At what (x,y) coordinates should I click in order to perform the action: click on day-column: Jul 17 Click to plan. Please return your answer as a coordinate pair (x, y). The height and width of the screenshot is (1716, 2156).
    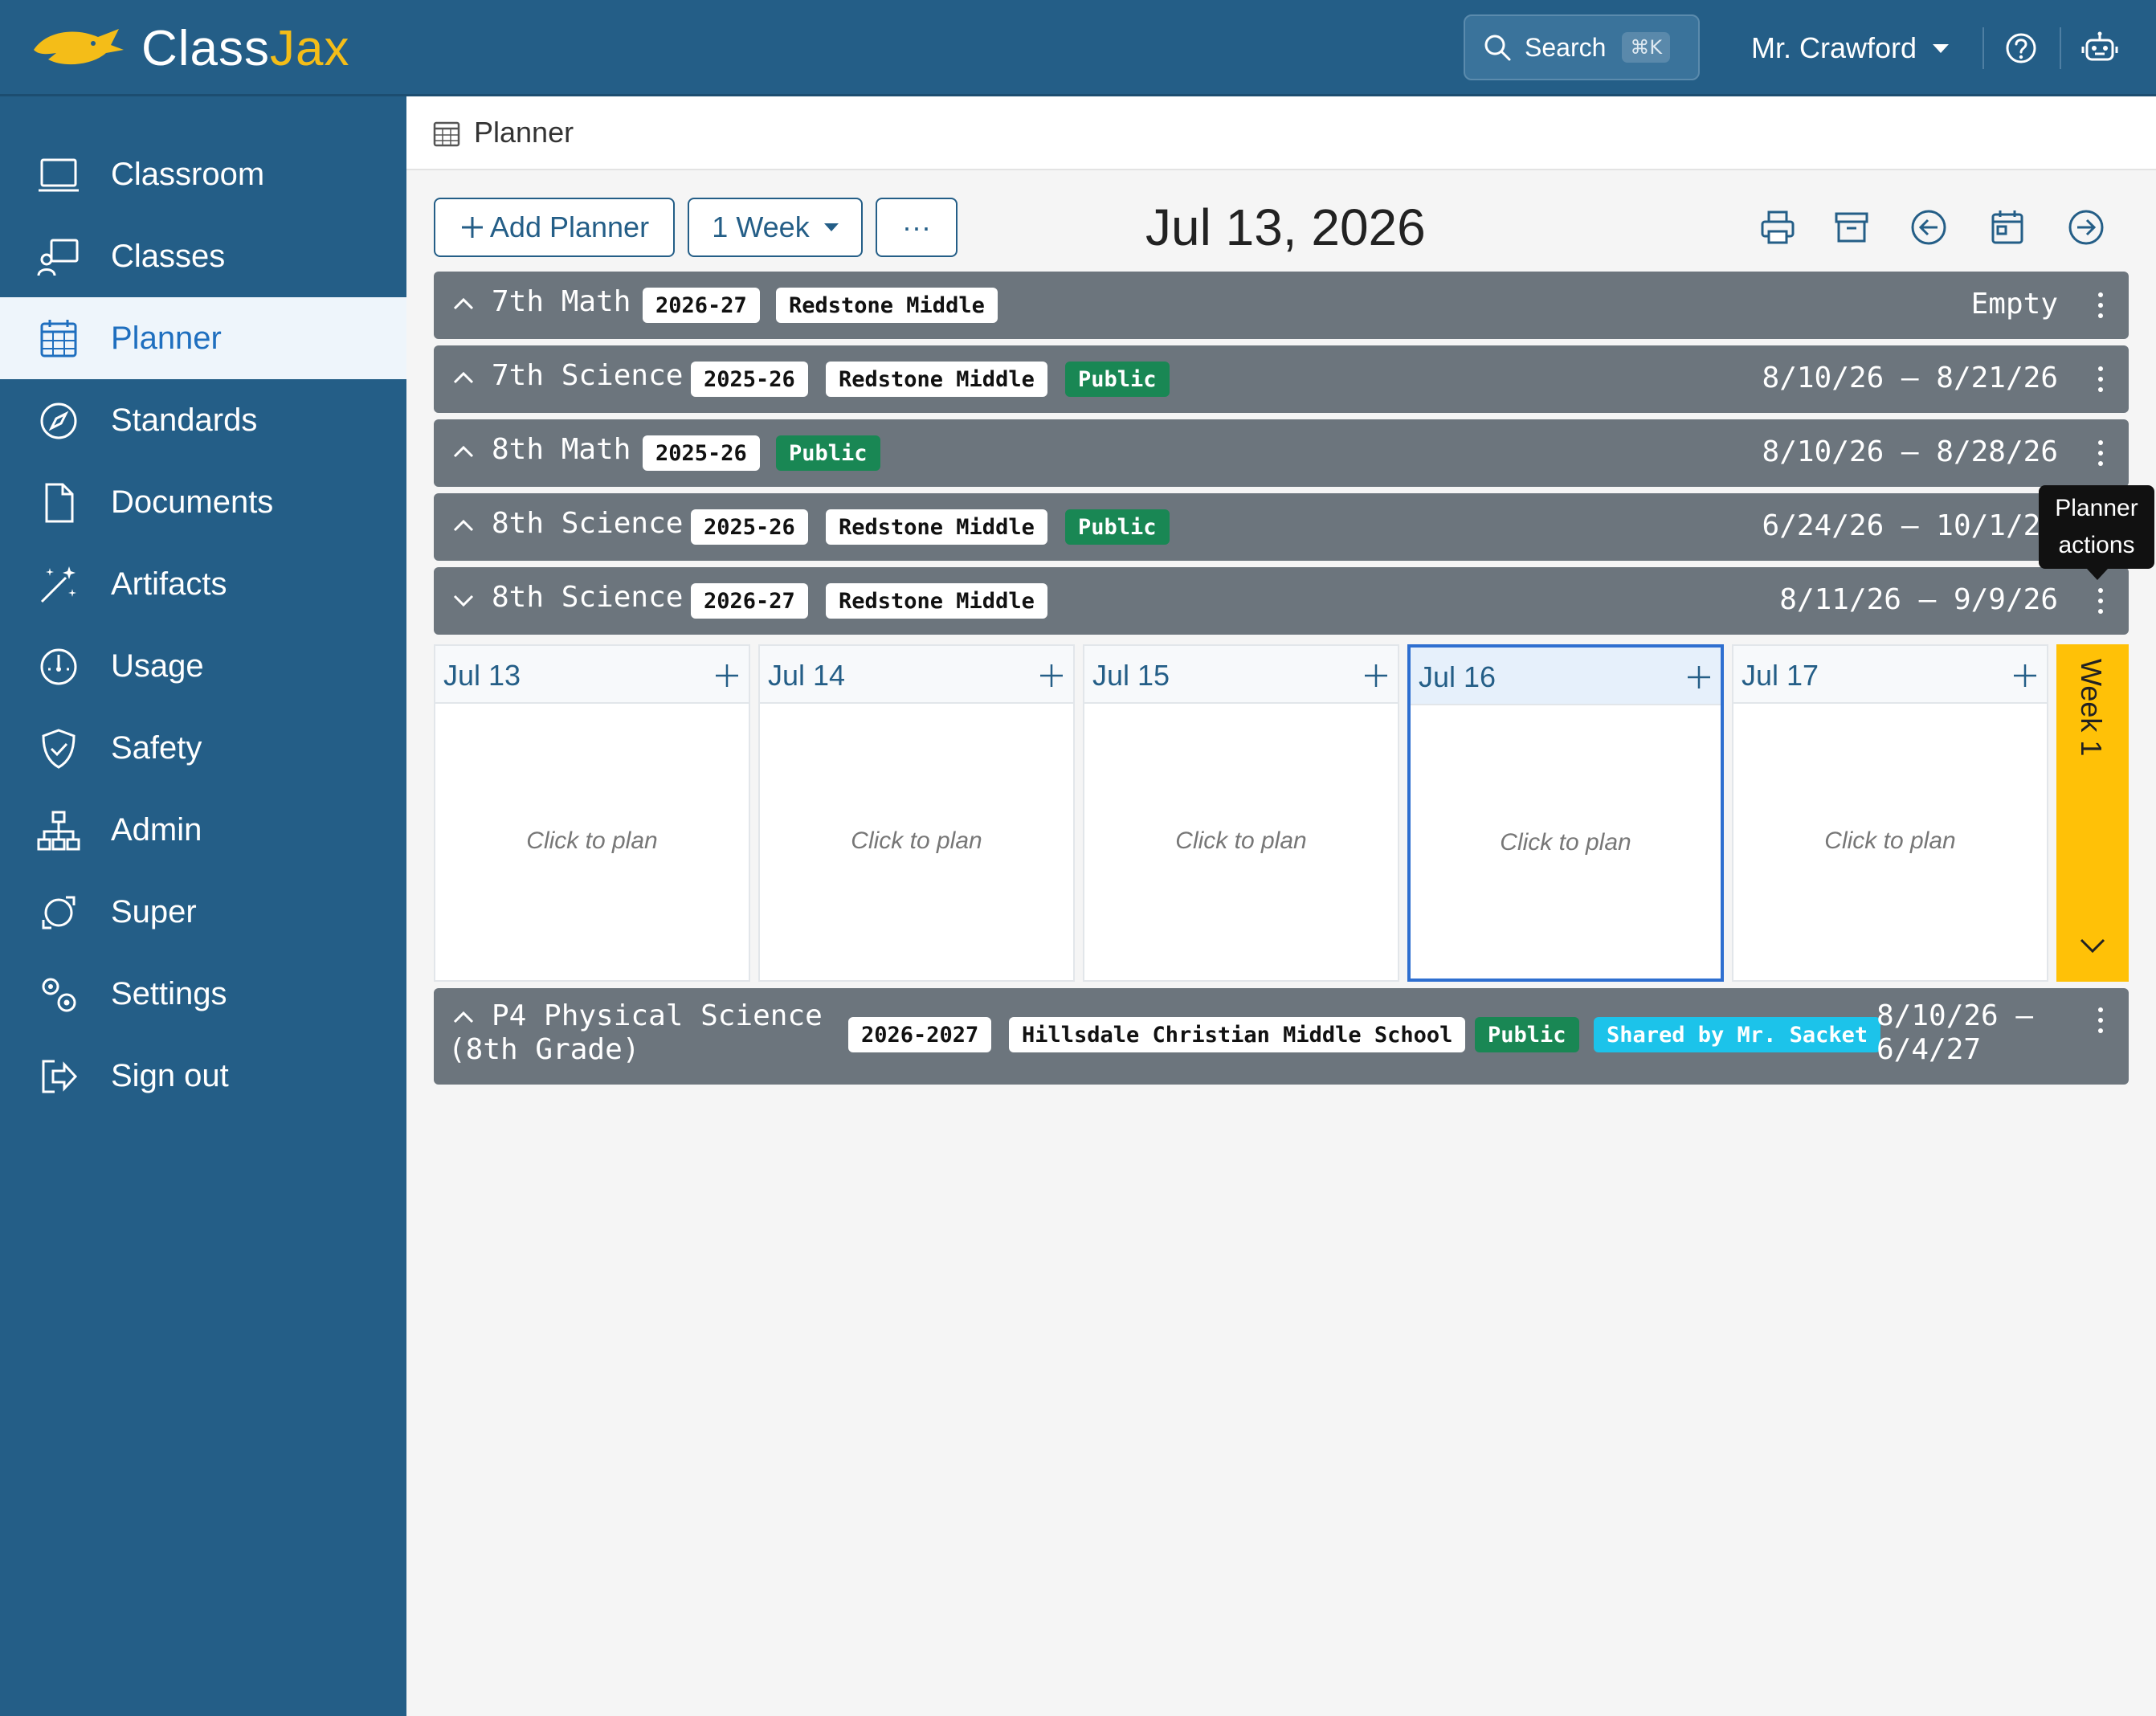
    Looking at the image, I should click on (1890, 813).